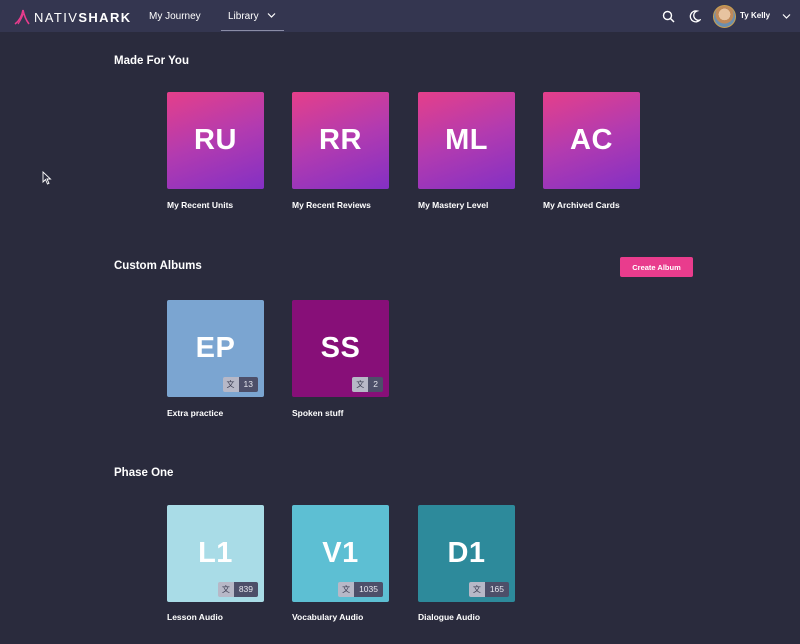 This screenshot has width=800, height=644. I want to click on section-title-made-for-you: Made For You, so click(151, 61).